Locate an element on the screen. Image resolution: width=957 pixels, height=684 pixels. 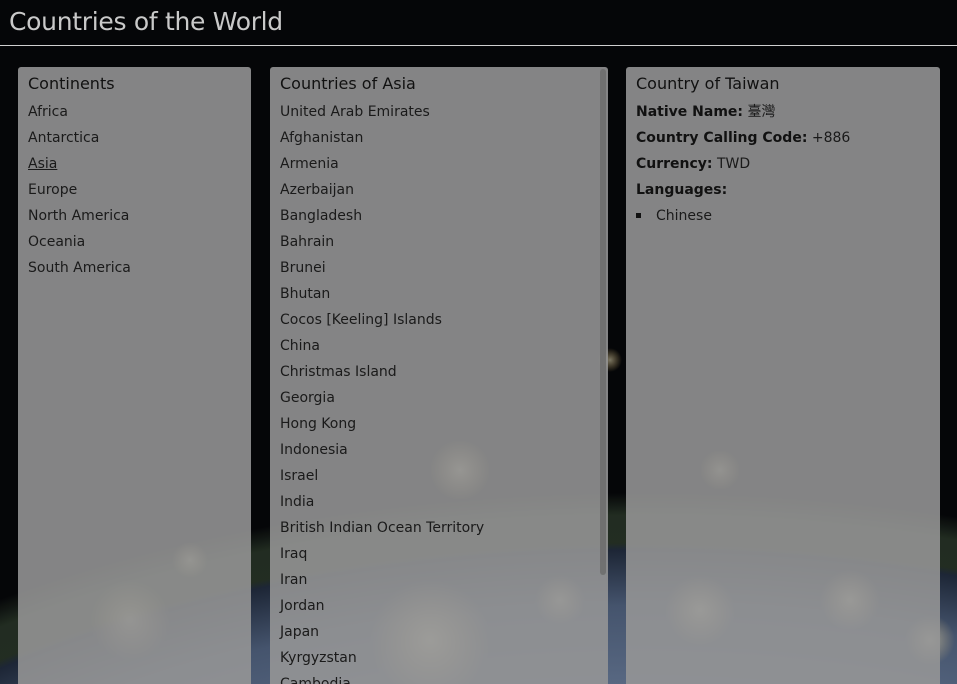
languages-label: Languages: is located at coordinates (682, 190).